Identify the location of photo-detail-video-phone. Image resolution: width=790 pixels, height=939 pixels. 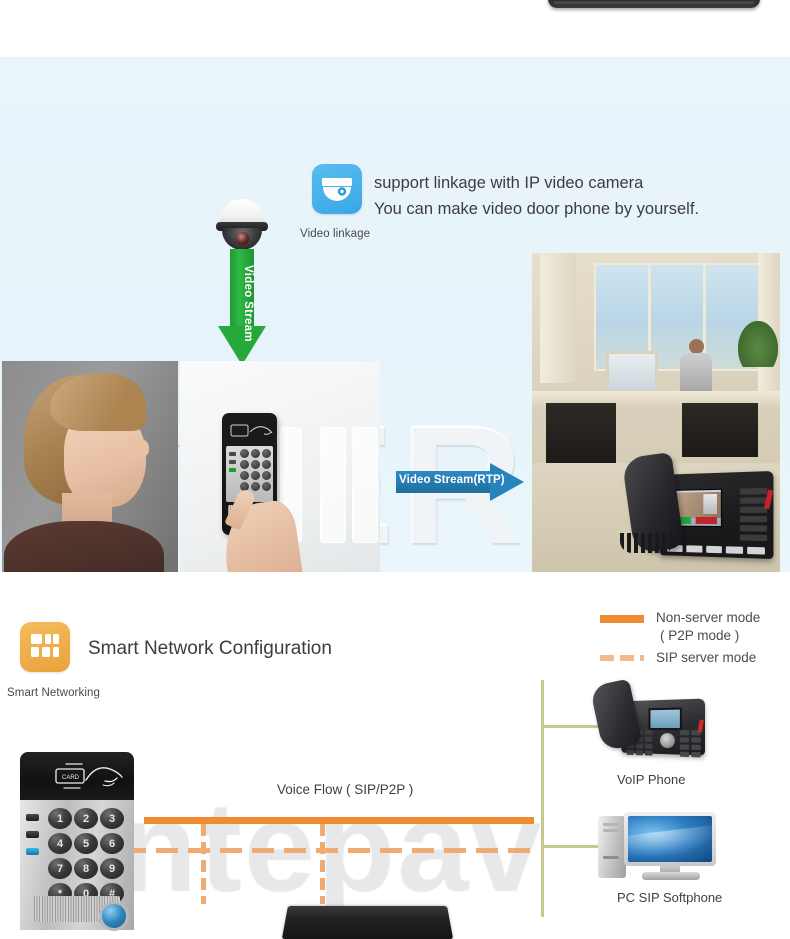
(697, 510).